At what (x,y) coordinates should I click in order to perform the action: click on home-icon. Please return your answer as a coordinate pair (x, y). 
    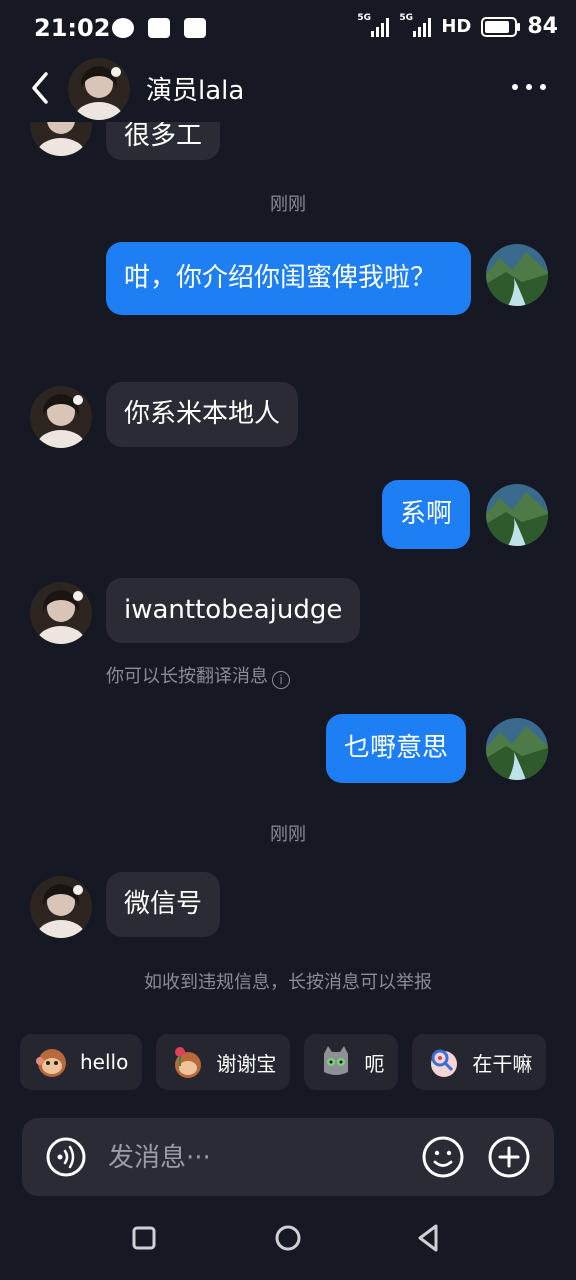
    Looking at the image, I should click on (288, 1238).